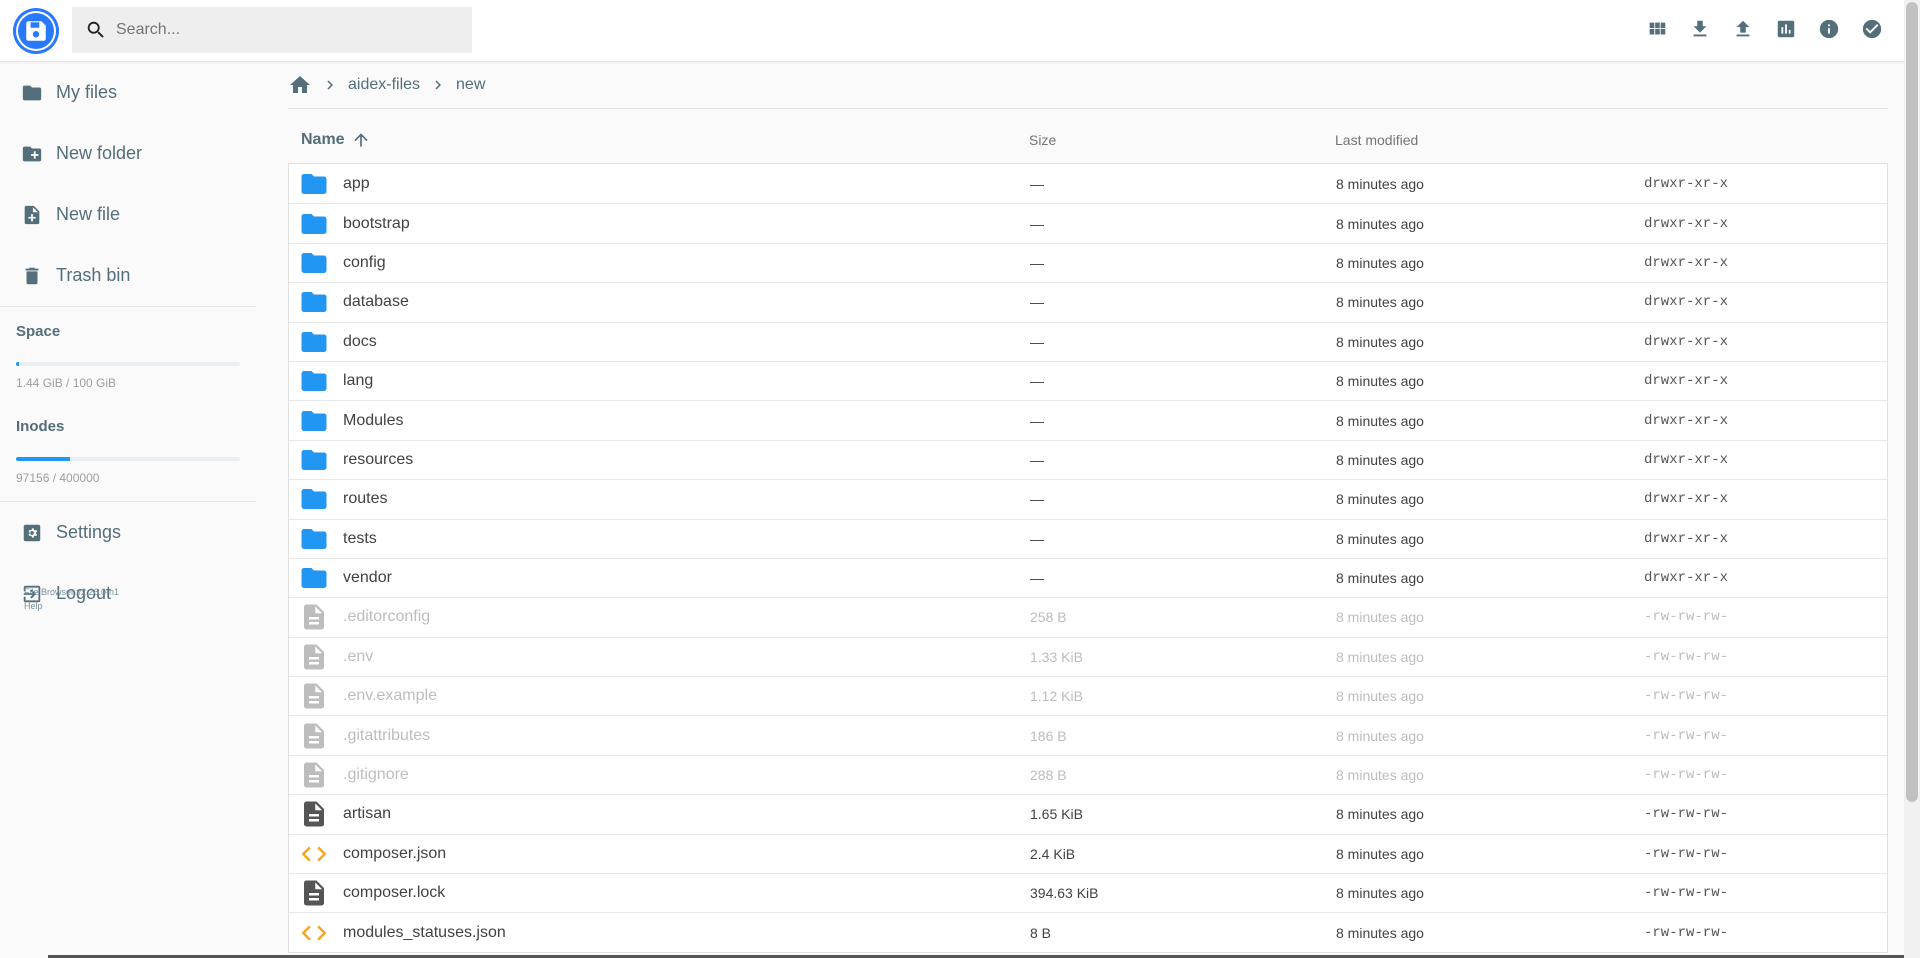 This screenshot has height=958, width=1920. What do you see at coordinates (128, 364) in the screenshot?
I see `space-progress-bar` at bounding box center [128, 364].